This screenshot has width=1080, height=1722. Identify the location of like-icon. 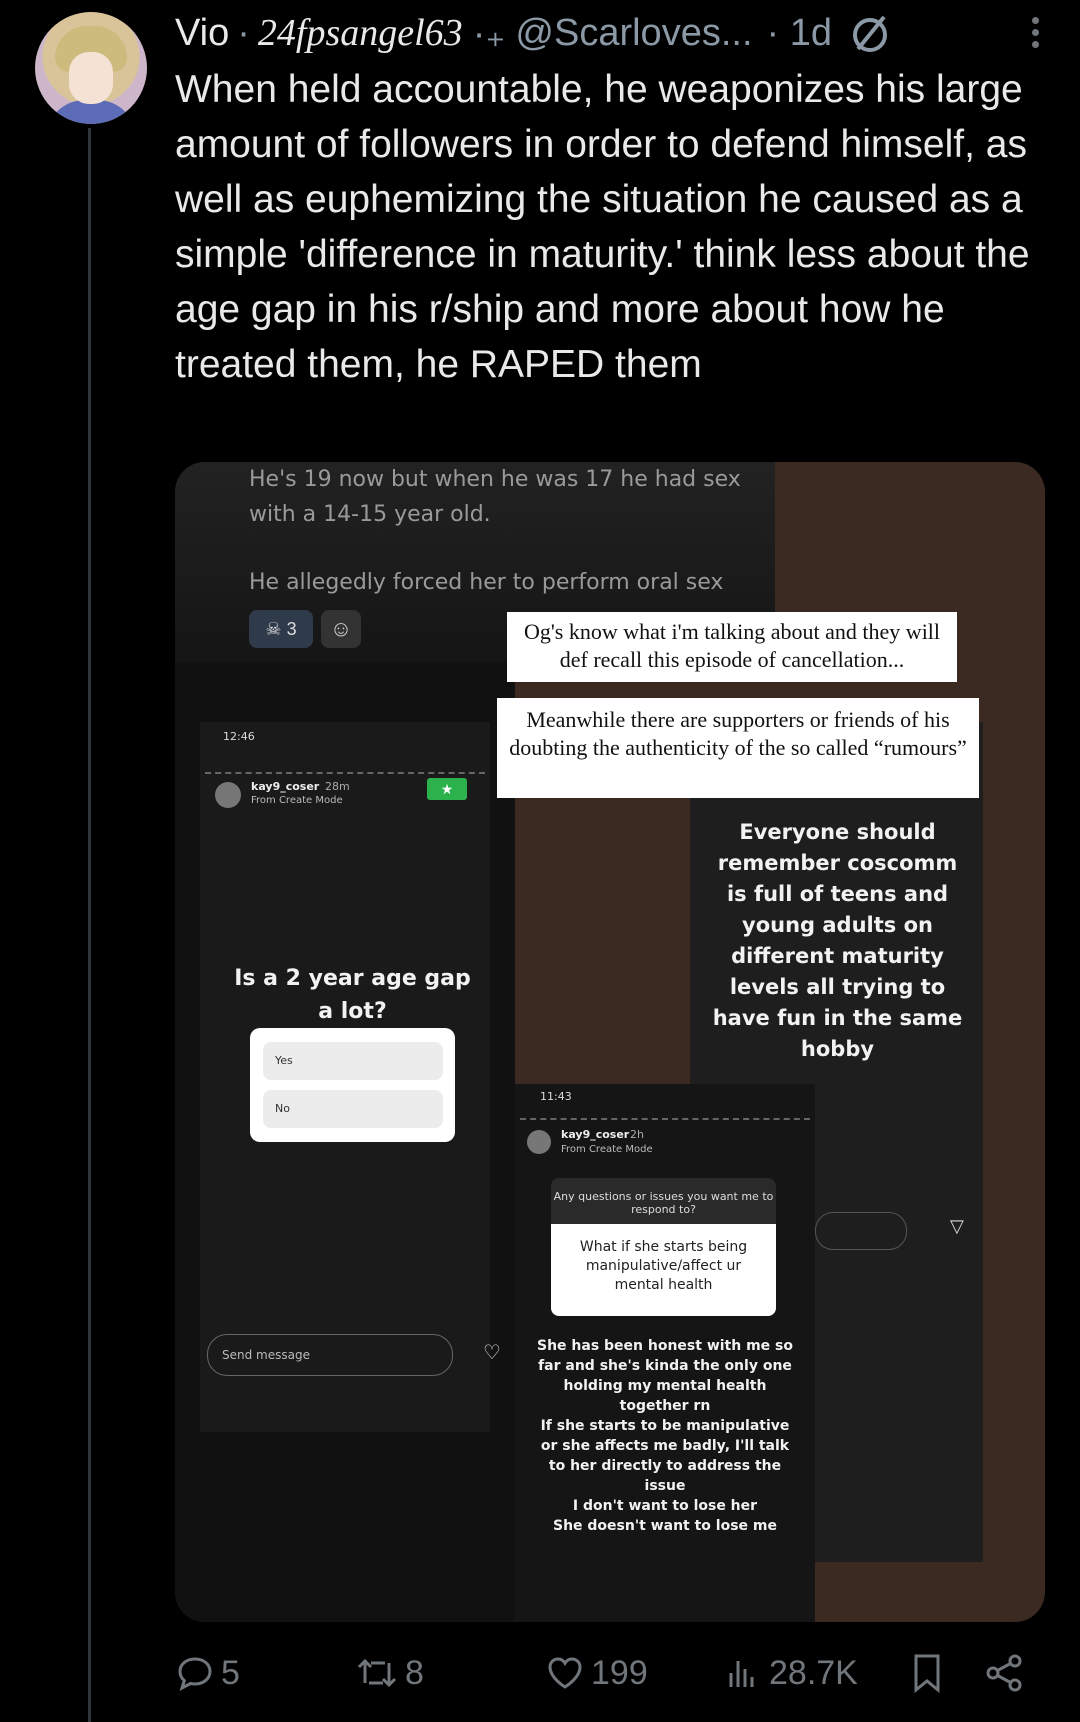
(565, 1673).